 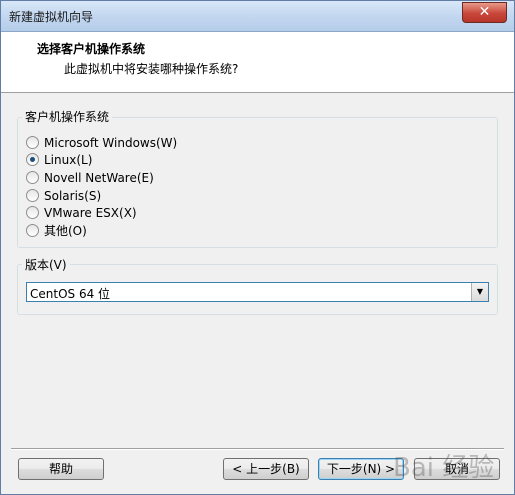 I want to click on radio-label: 其他(O), so click(x=65, y=231).